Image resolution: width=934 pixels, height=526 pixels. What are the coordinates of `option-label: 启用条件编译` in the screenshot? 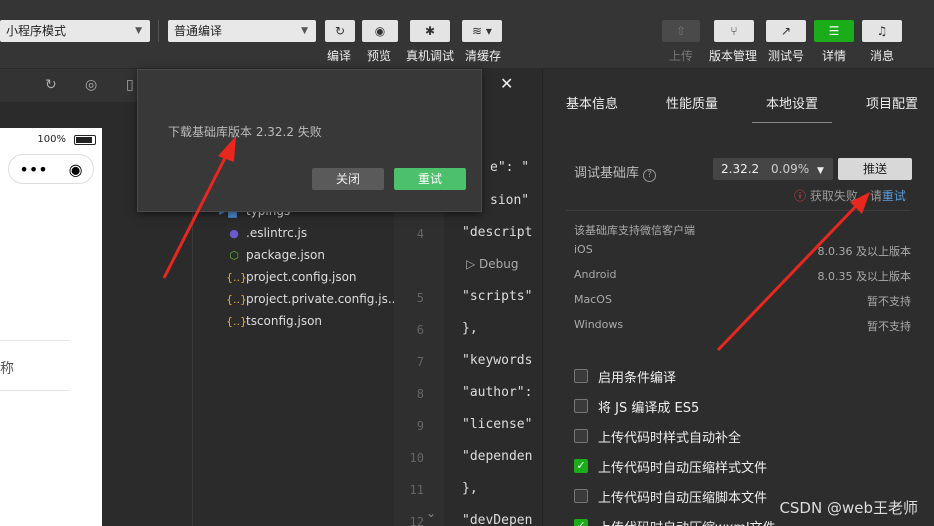 It's located at (637, 376).